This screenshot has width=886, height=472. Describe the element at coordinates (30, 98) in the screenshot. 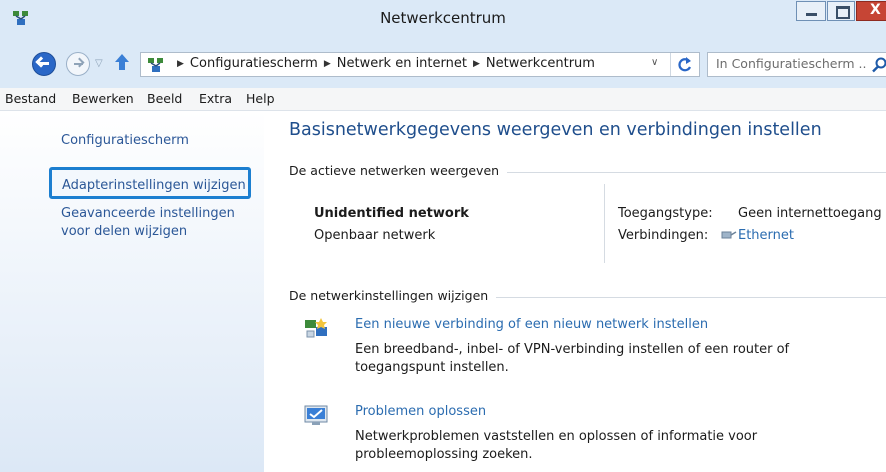

I see `menu-item-bestand: Bestand` at that location.